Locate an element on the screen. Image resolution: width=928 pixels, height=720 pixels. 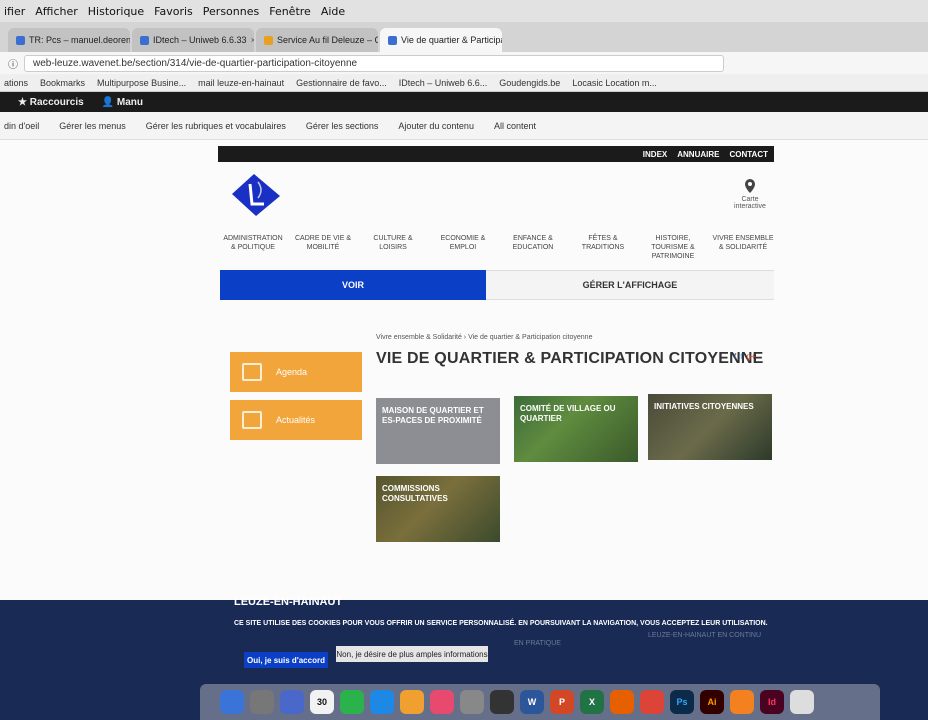
browser-tab: TR: Pcs – manuel.deoreno× is located at coordinates (69, 40).